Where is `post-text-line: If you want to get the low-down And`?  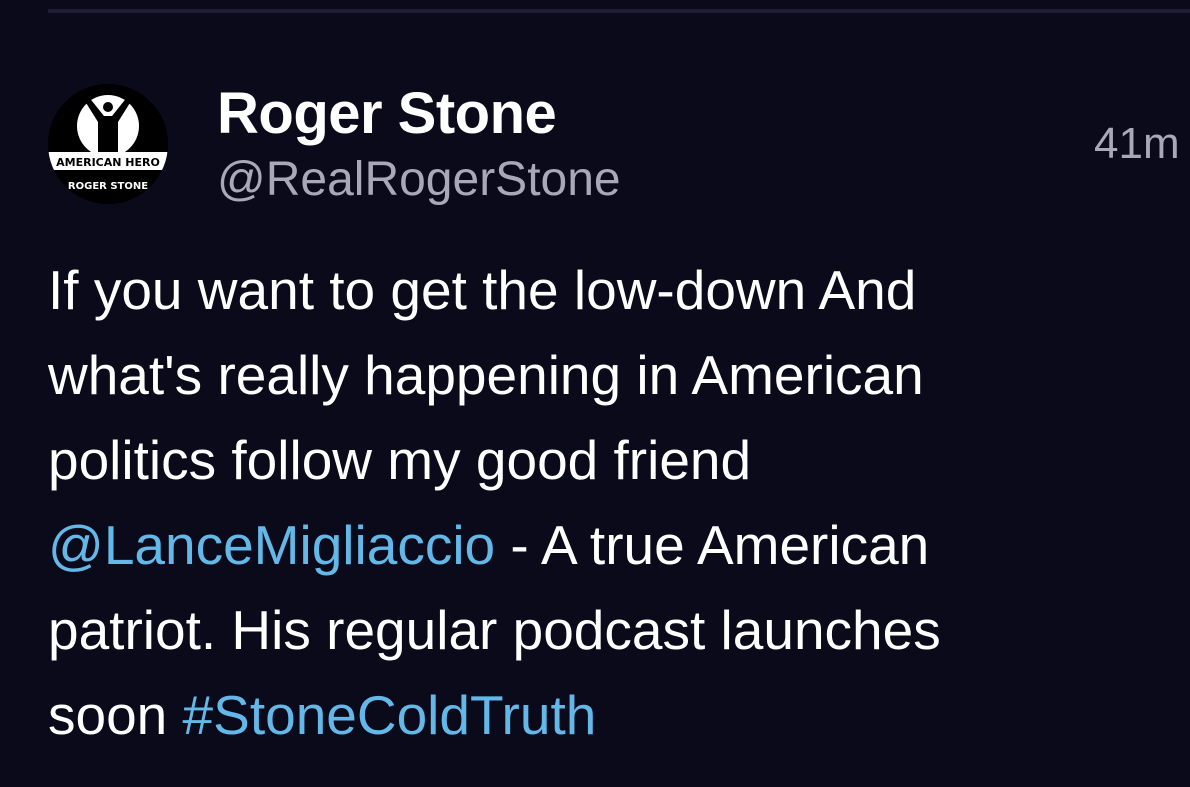
post-text-line: If you want to get the low-down And is located at coordinates (482, 290).